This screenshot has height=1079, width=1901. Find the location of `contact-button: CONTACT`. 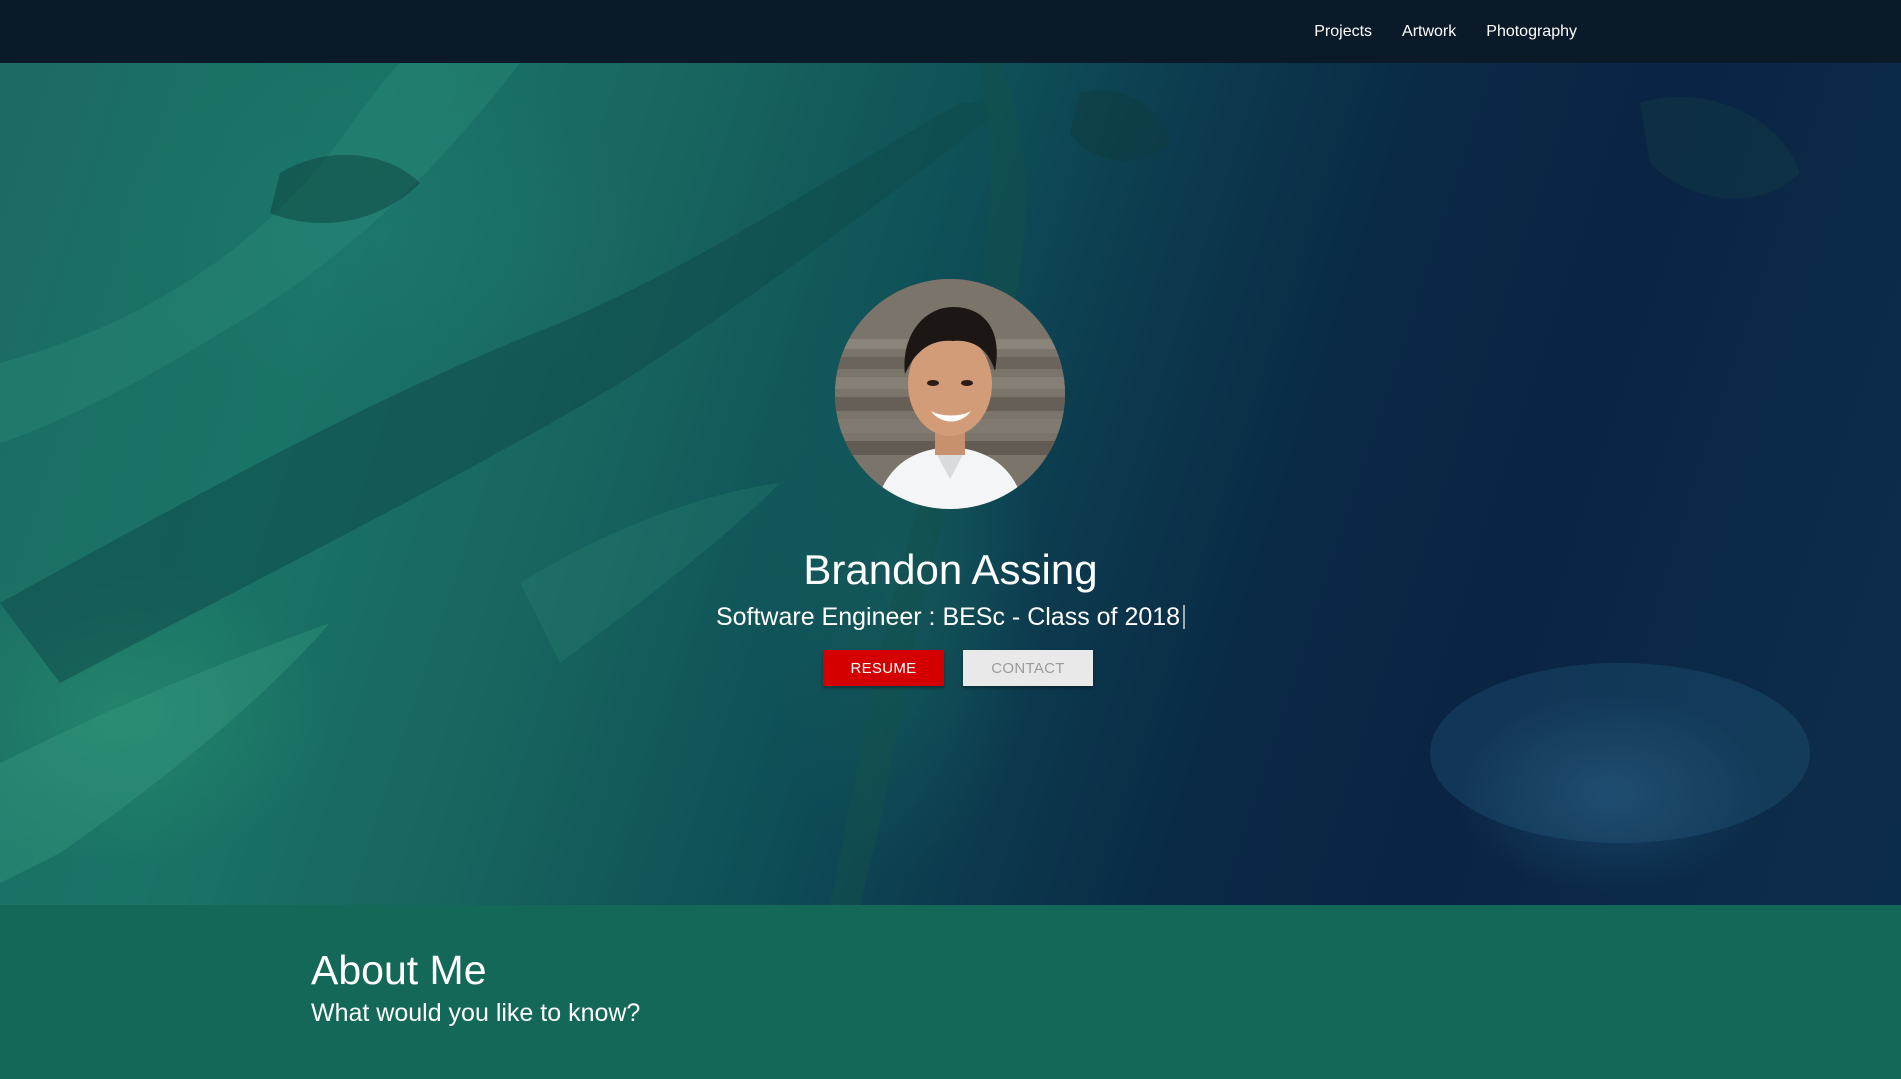

contact-button: CONTACT is located at coordinates (1028, 668).